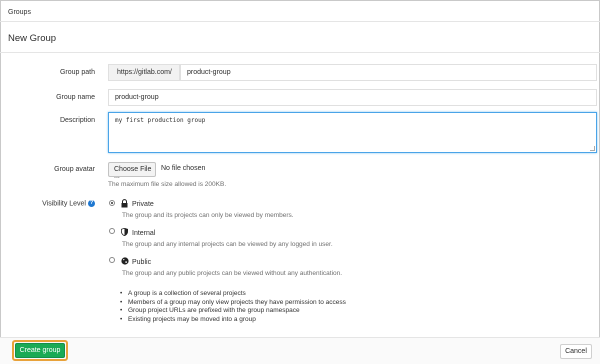 This screenshot has width=600, height=364. What do you see at coordinates (77, 120) in the screenshot?
I see `description-label: Description` at bounding box center [77, 120].